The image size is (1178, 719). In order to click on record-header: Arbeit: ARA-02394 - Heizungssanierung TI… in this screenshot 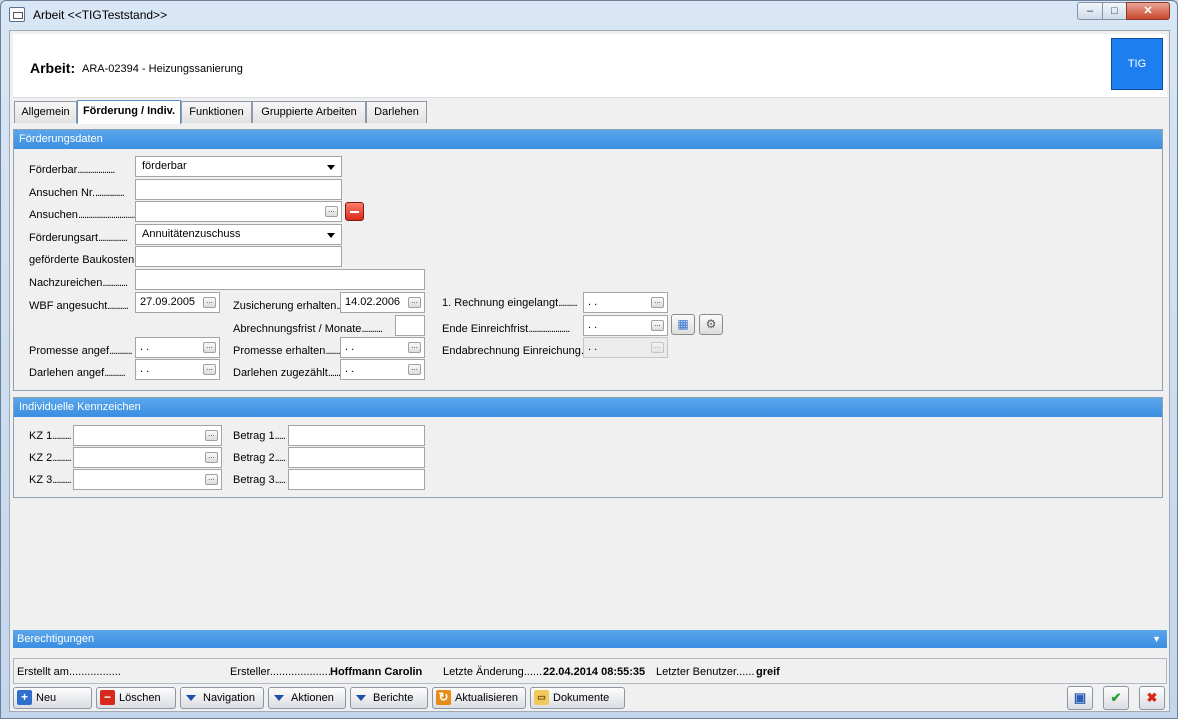, I will do `click(590, 66)`.